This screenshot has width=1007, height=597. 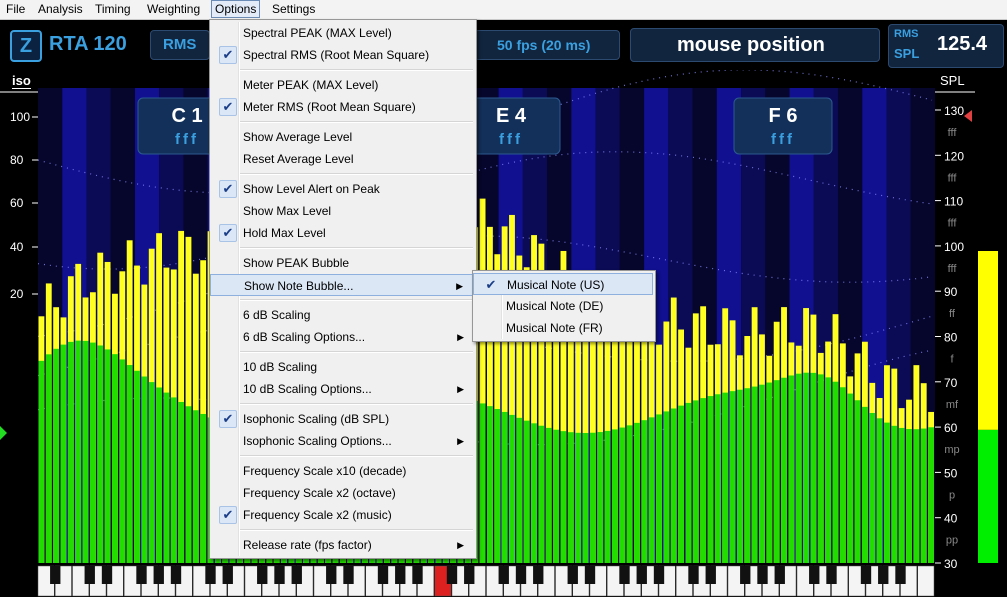 What do you see at coordinates (988, 407) in the screenshot?
I see `level-meter` at bounding box center [988, 407].